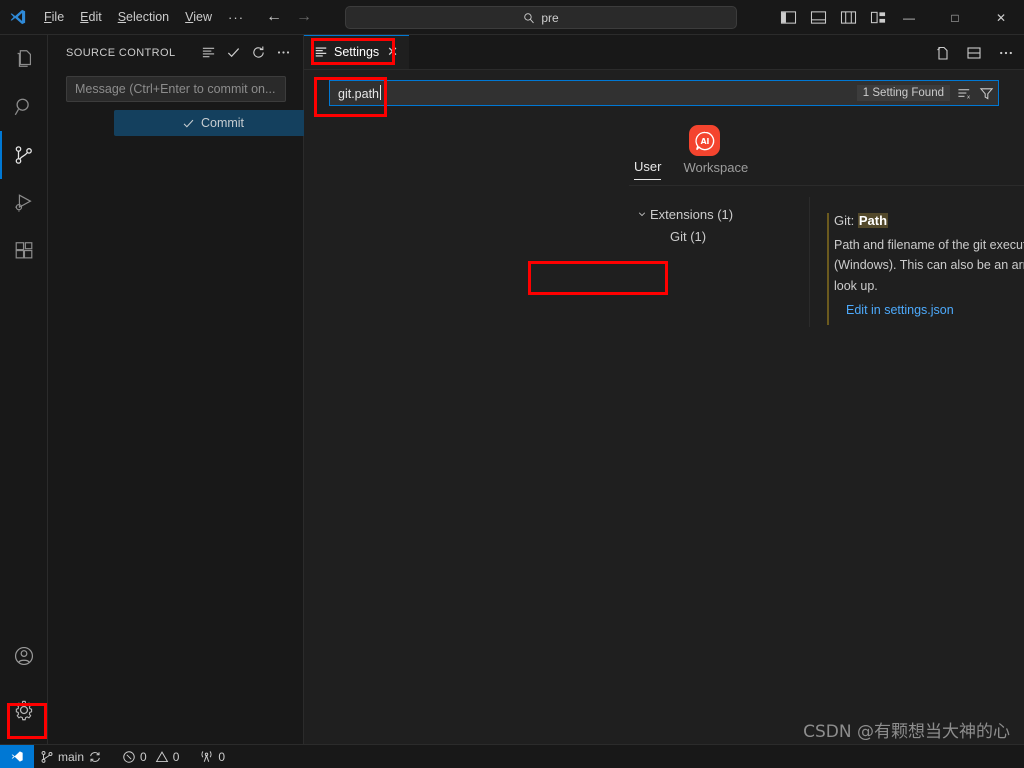  What do you see at coordinates (818, 17) in the screenshot?
I see `toggle-panel-icon` at bounding box center [818, 17].